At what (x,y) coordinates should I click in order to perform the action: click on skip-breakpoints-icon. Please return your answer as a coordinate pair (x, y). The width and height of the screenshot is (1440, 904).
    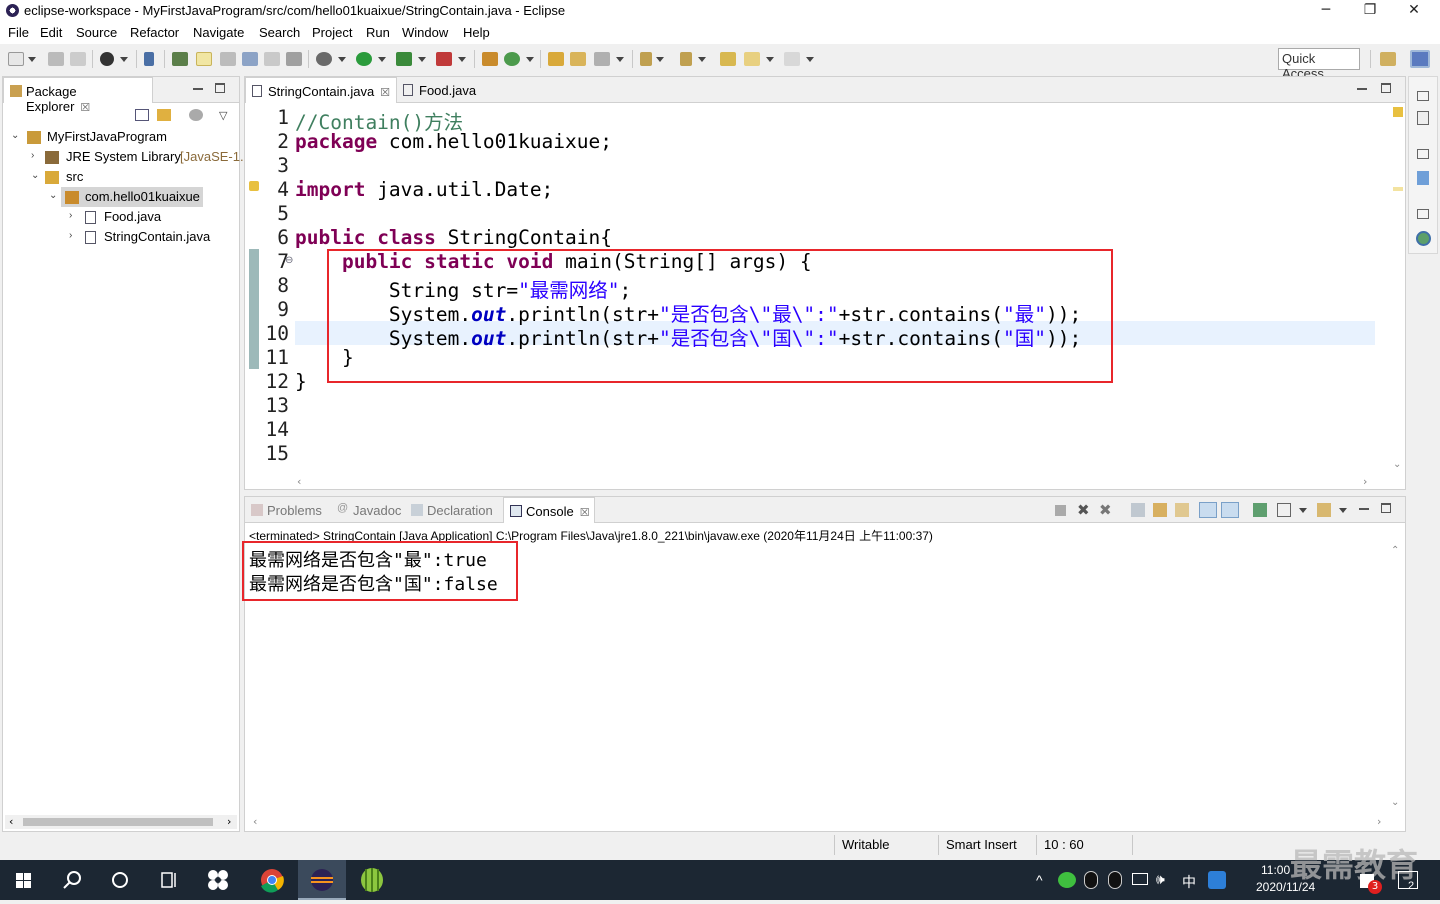
    Looking at the image, I should click on (149, 59).